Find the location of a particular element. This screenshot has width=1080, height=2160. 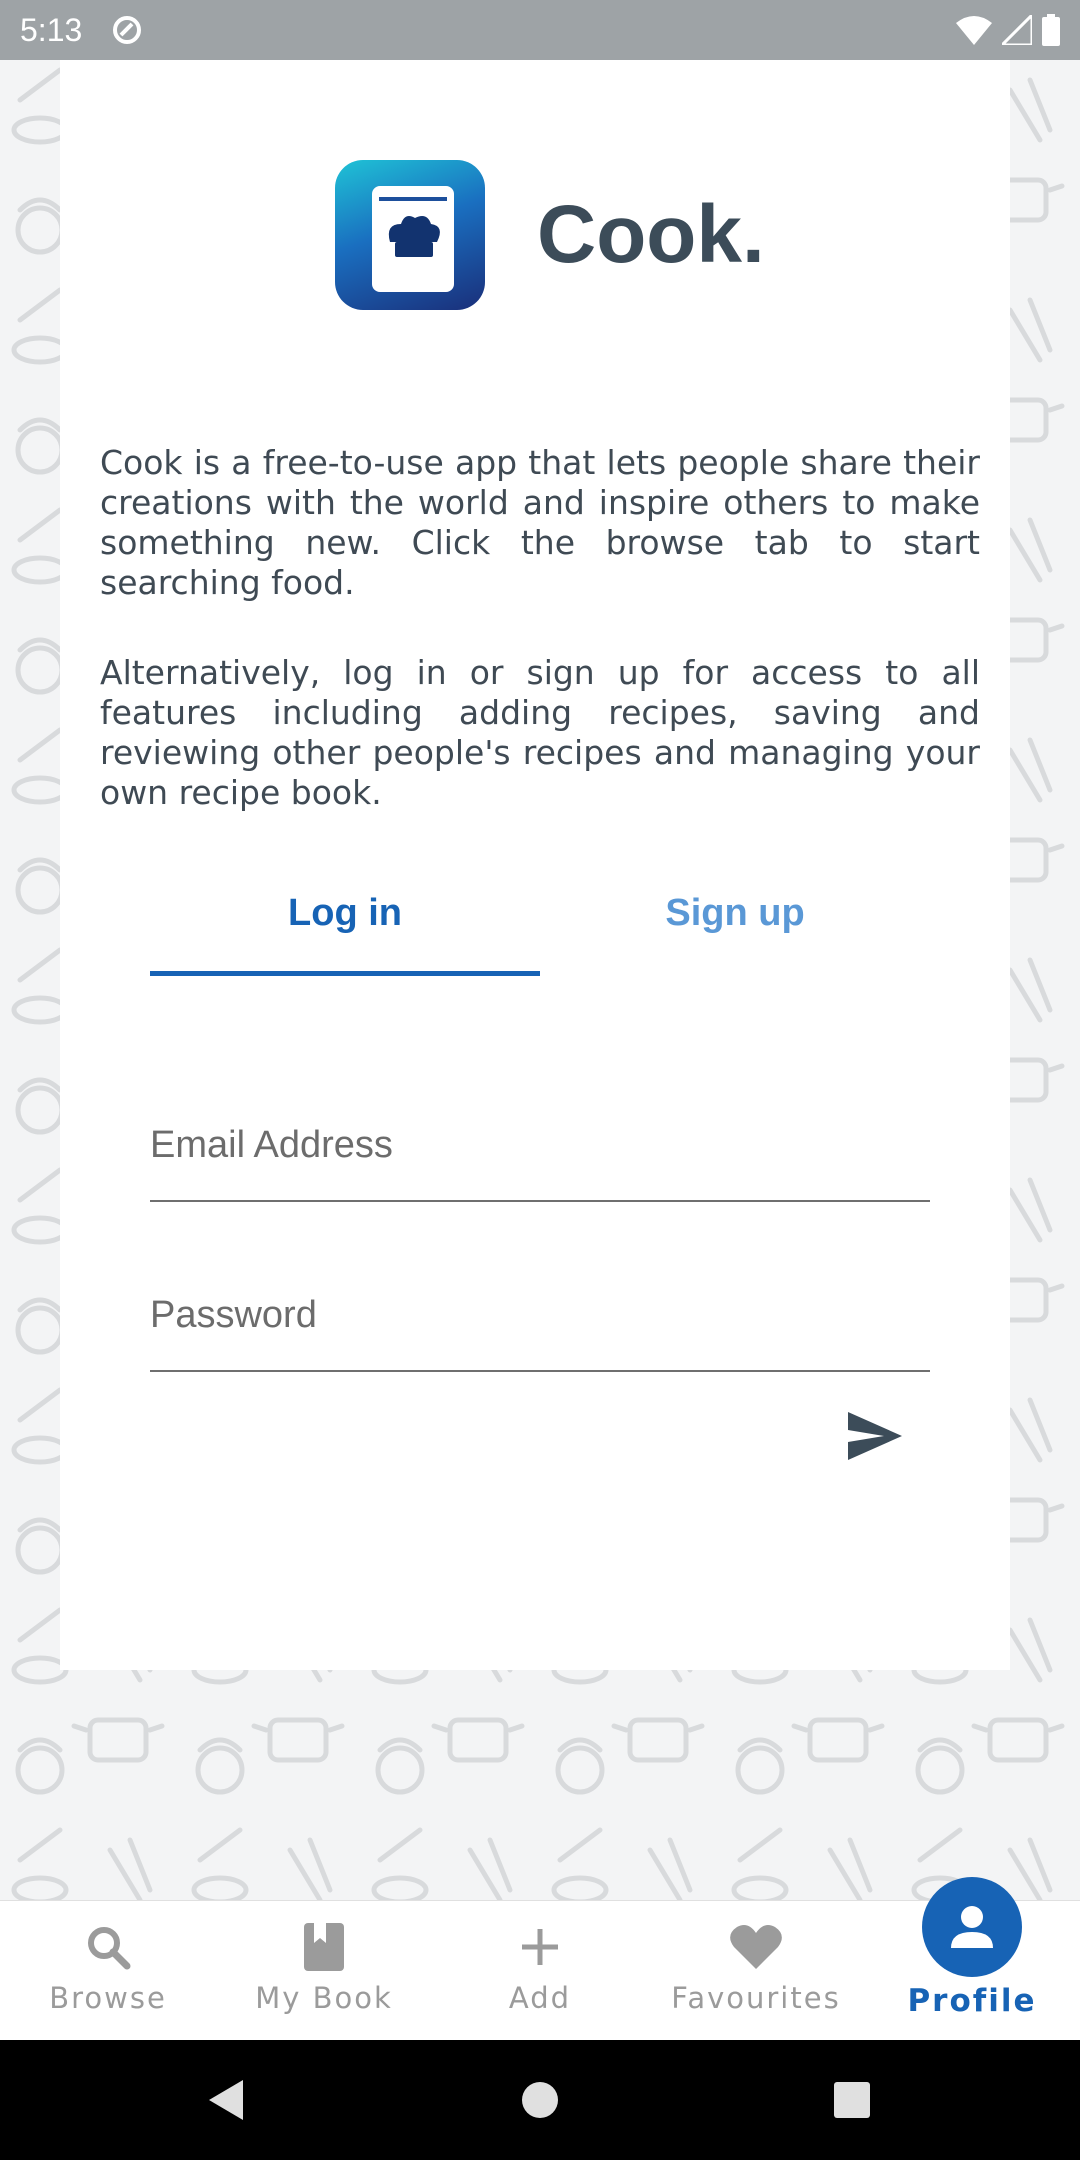

nav-my-book: My Book is located at coordinates (324, 1971).